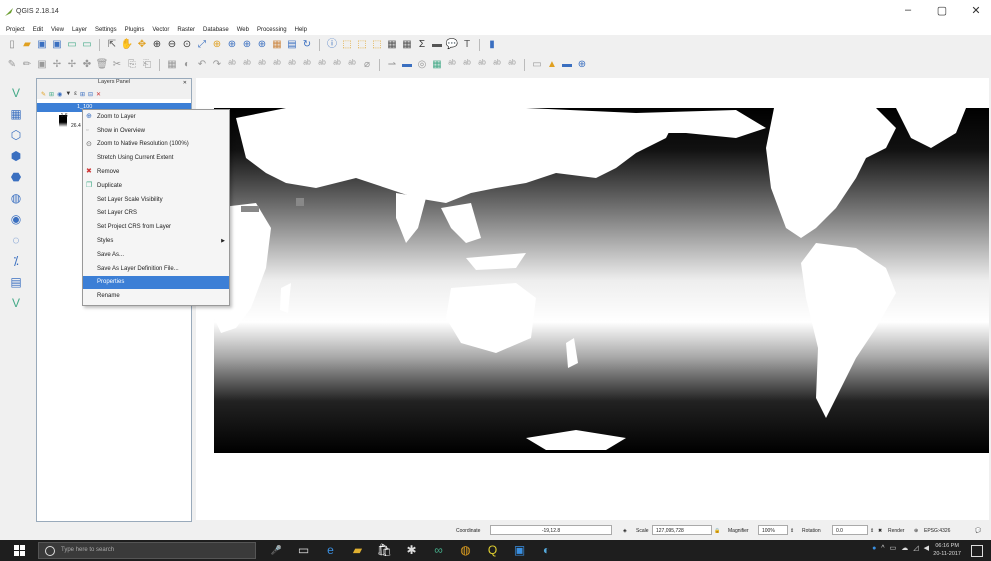 This screenshot has height=561, width=991. Describe the element at coordinates (882, 548) in the screenshot. I see `show-hidden-icon: ^` at that location.